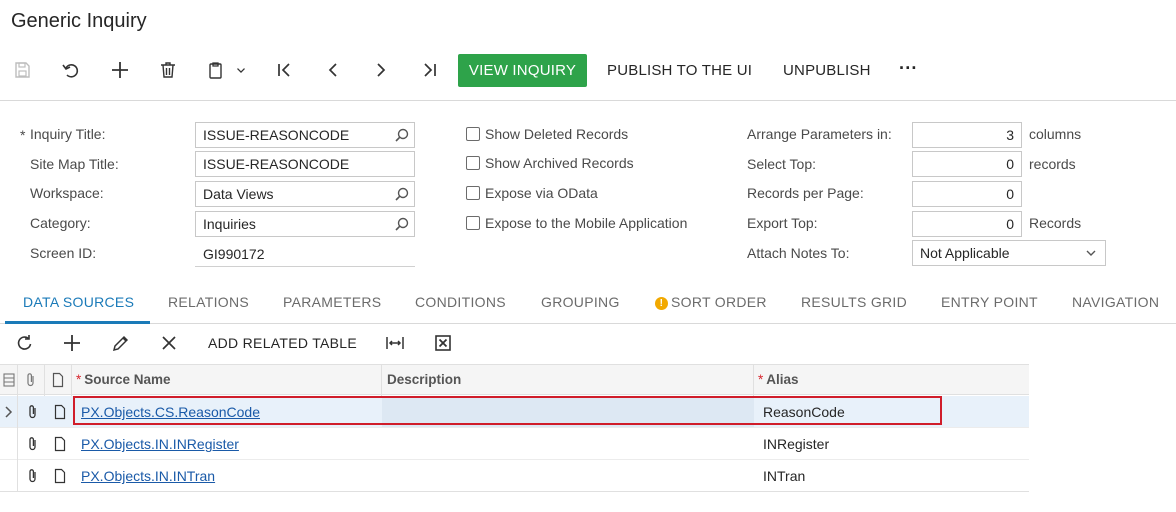 Image resolution: width=1176 pixels, height=512 pixels. Describe the element at coordinates (661, 303) in the screenshot. I see `warning-icon: !` at that location.